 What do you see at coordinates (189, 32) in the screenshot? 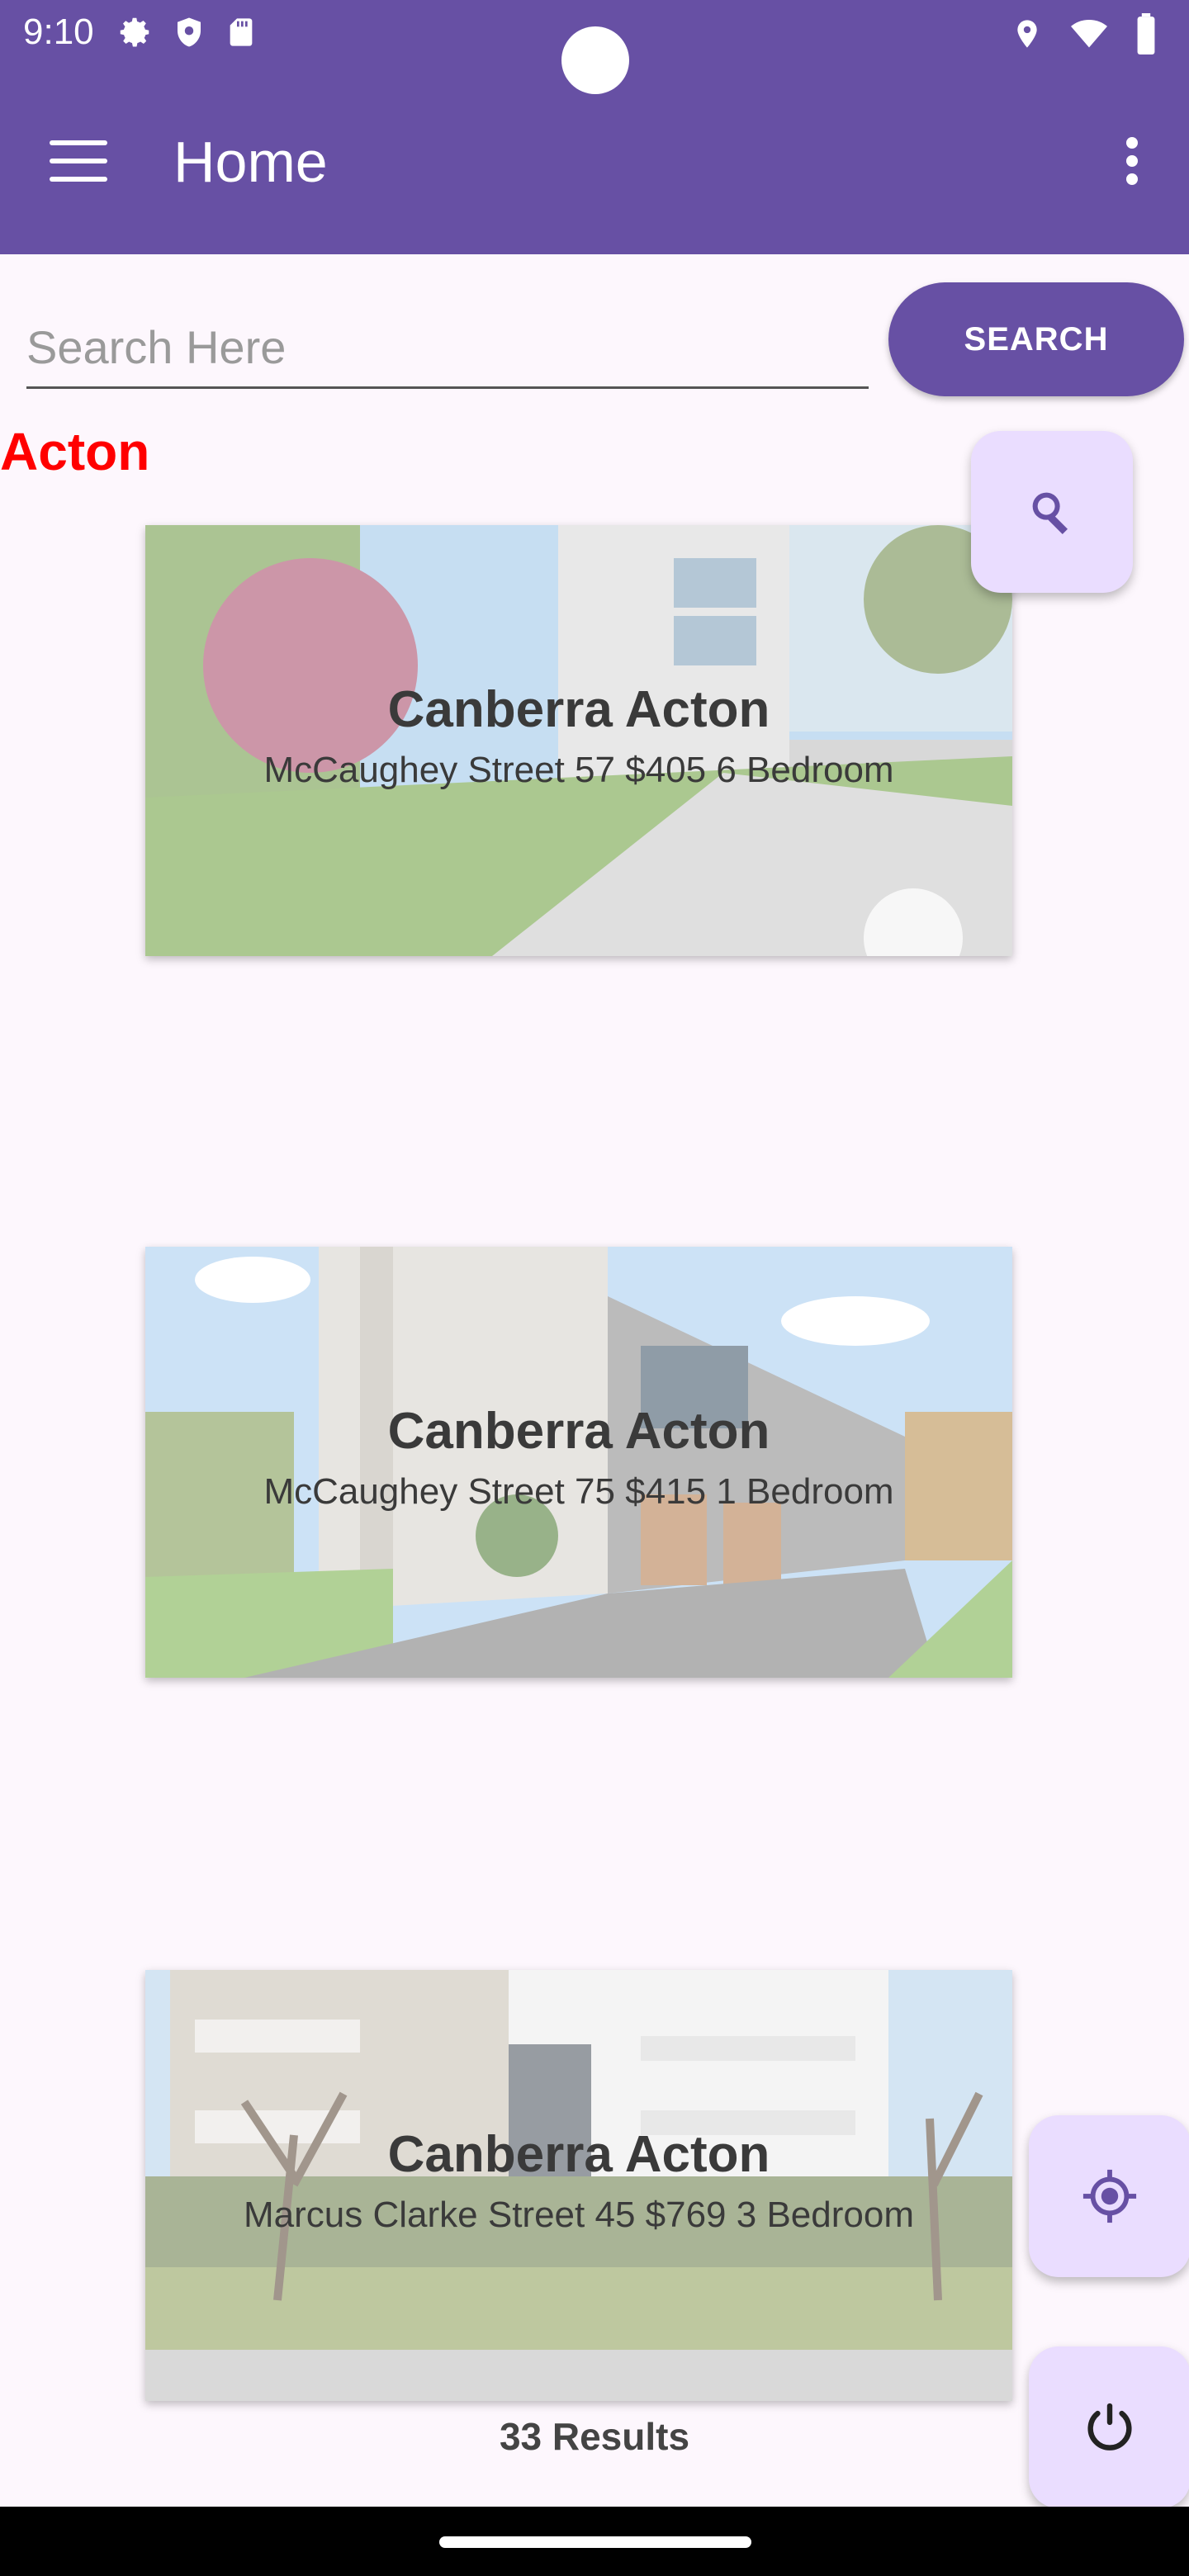
I see `shield-icon` at bounding box center [189, 32].